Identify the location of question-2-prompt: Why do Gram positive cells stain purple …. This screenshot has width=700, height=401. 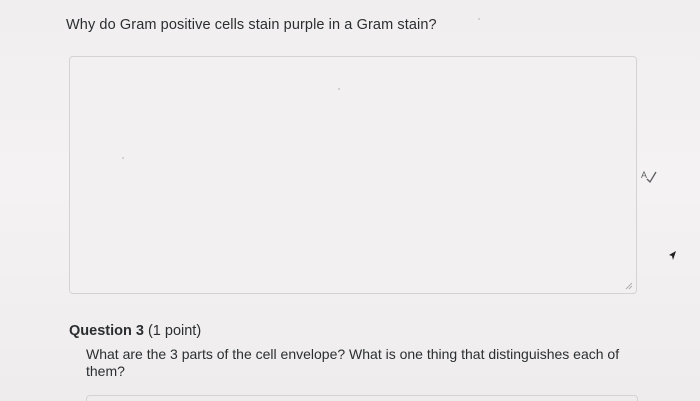
(251, 25).